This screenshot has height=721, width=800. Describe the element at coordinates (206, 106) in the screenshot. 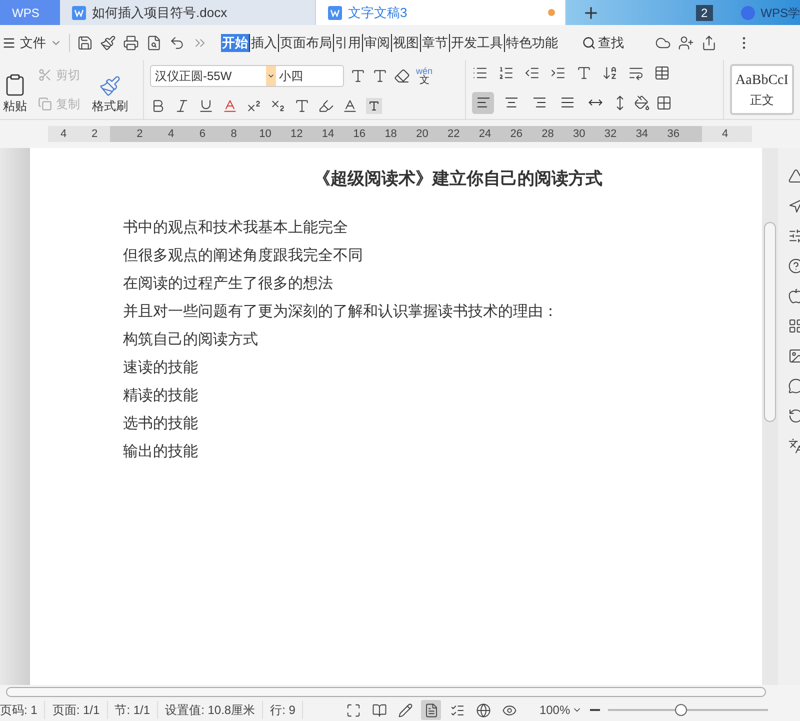

I see `underline-icon` at that location.